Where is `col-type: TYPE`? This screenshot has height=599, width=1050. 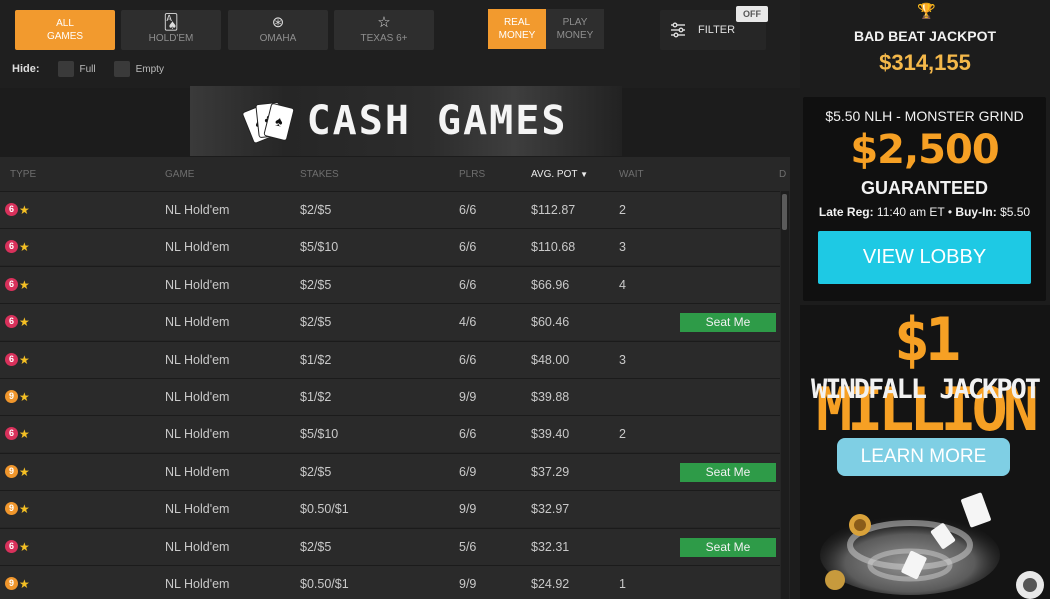 col-type: TYPE is located at coordinates (23, 174).